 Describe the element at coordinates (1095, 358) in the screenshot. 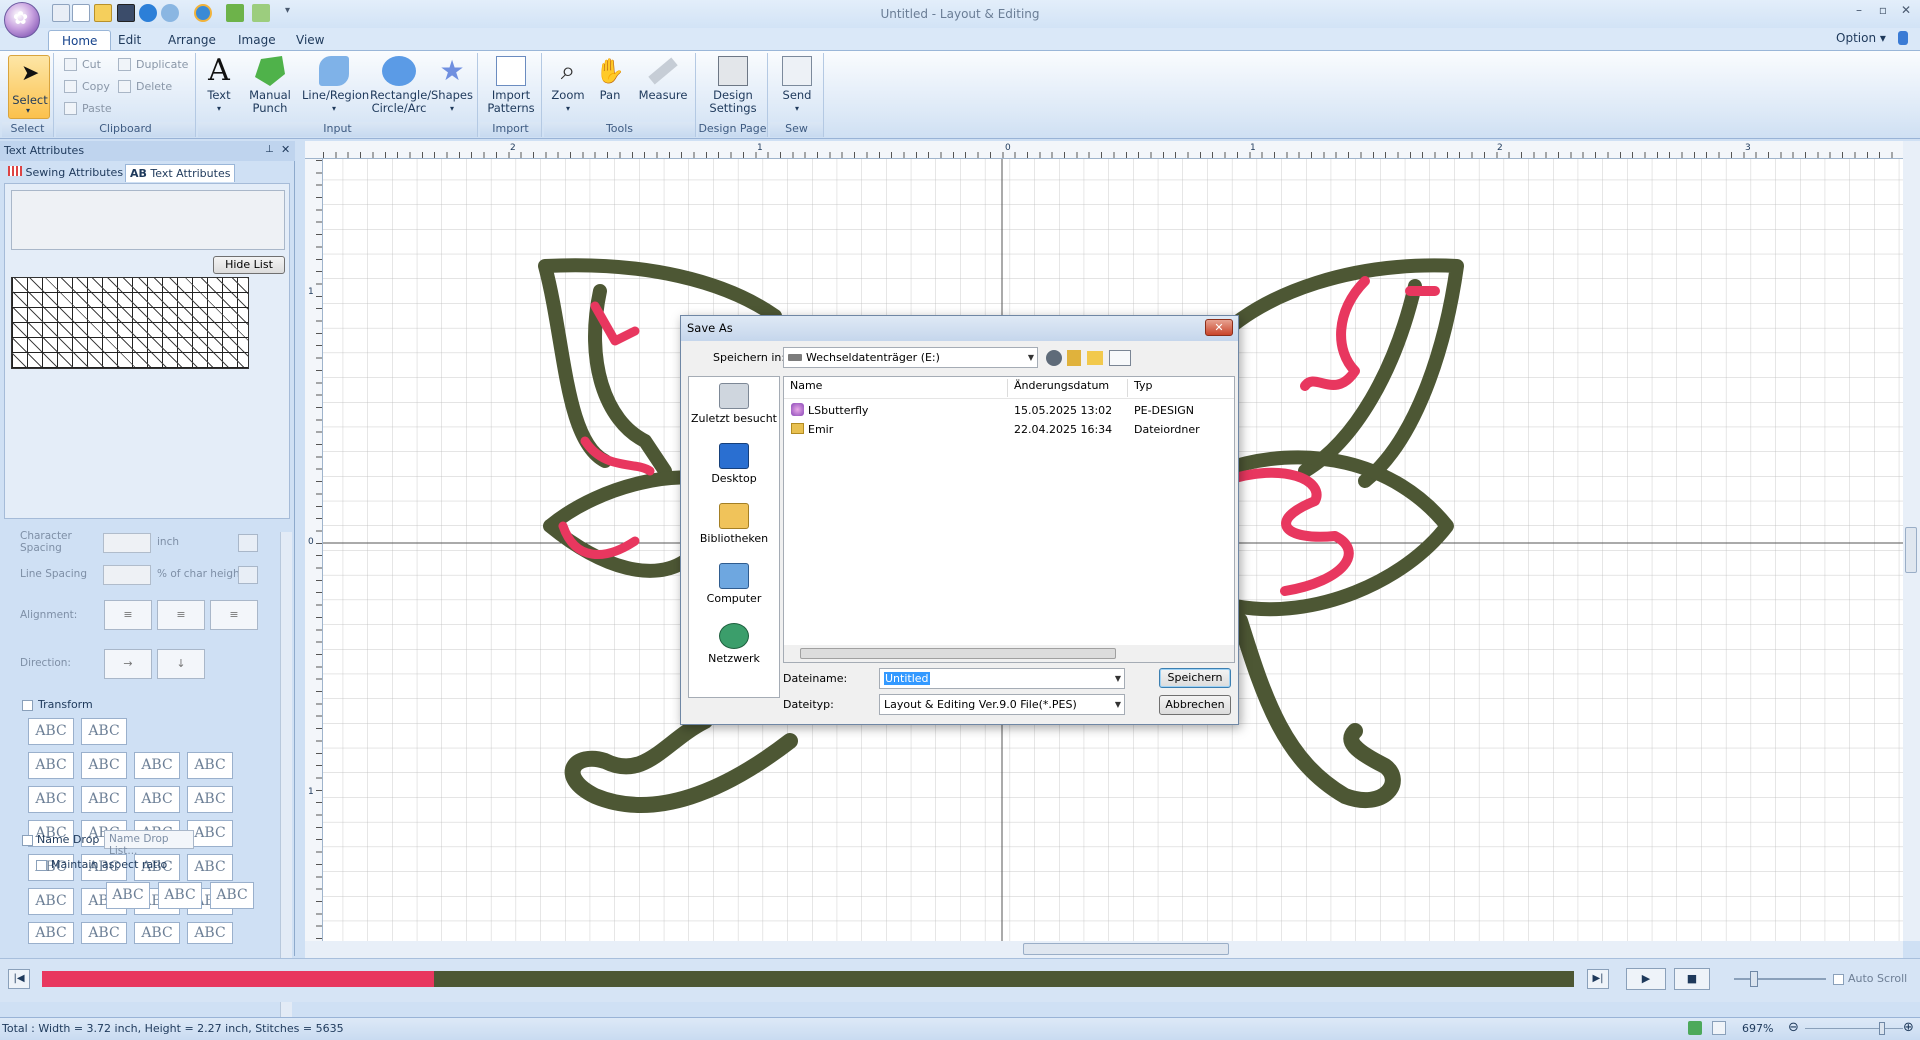

I see `new-folder-icon` at that location.